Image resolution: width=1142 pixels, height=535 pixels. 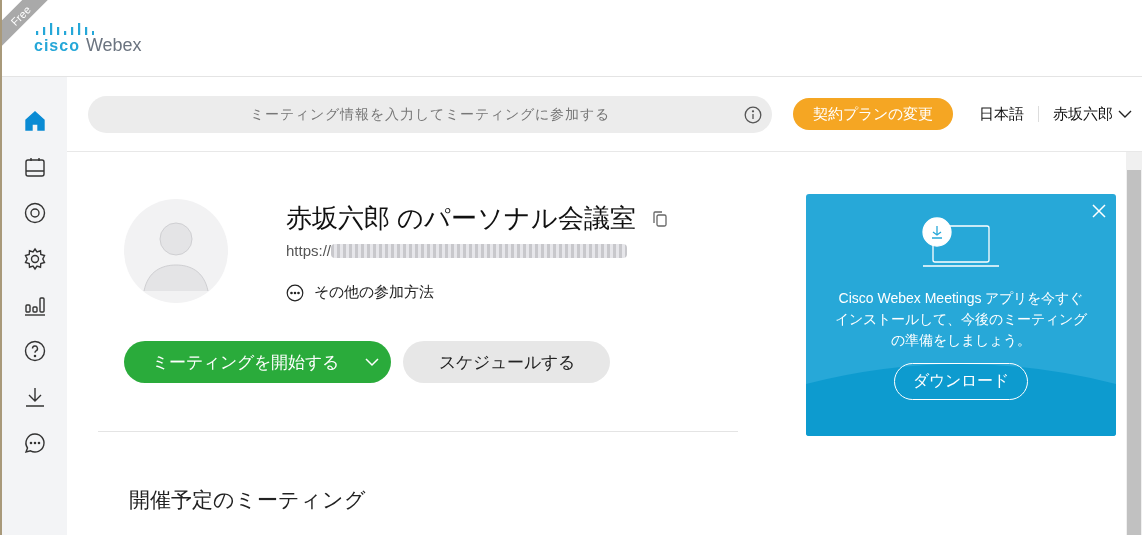 I want to click on room-url: https://, so click(x=309, y=250).